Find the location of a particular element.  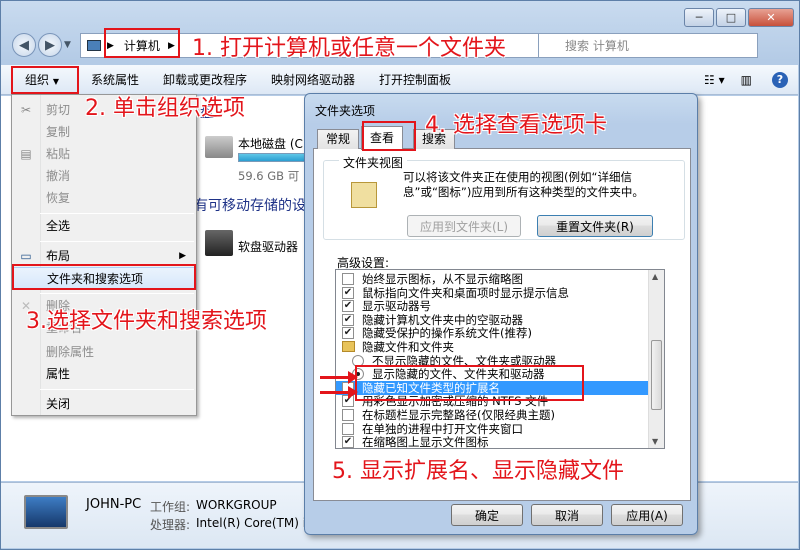

highlight-organize-button is located at coordinates (45, 80).